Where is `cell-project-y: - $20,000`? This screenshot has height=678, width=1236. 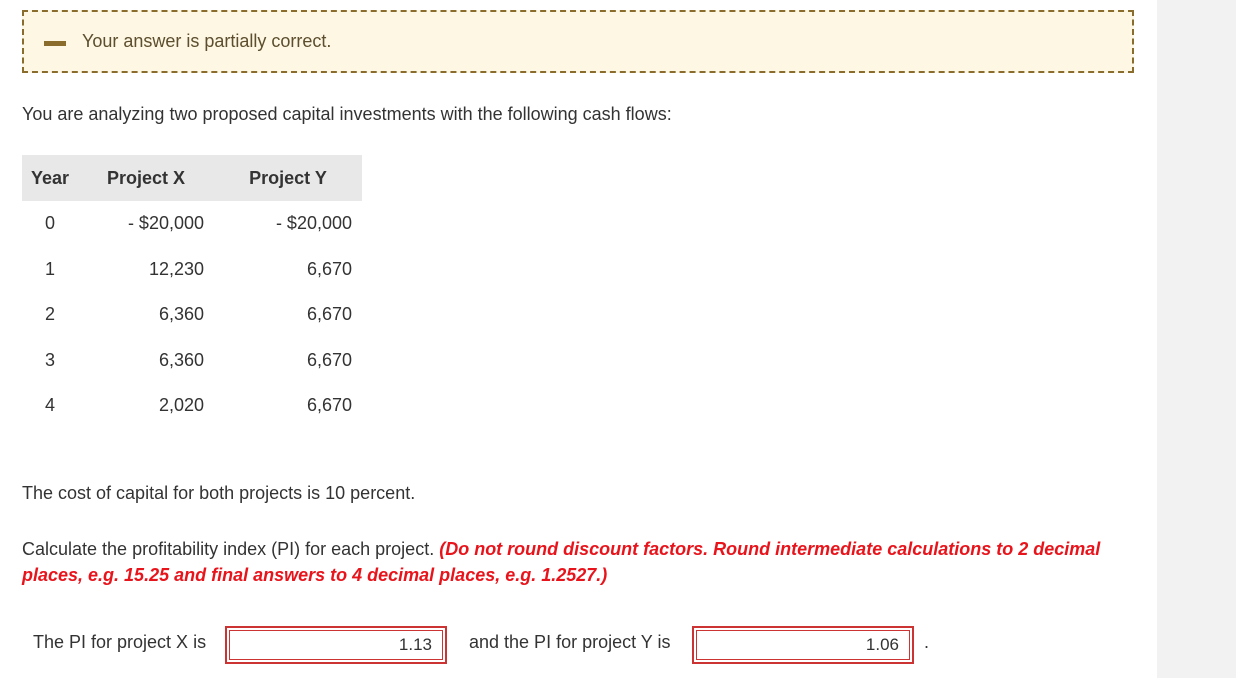
cell-project-y: - $20,000 is located at coordinates (313, 223).